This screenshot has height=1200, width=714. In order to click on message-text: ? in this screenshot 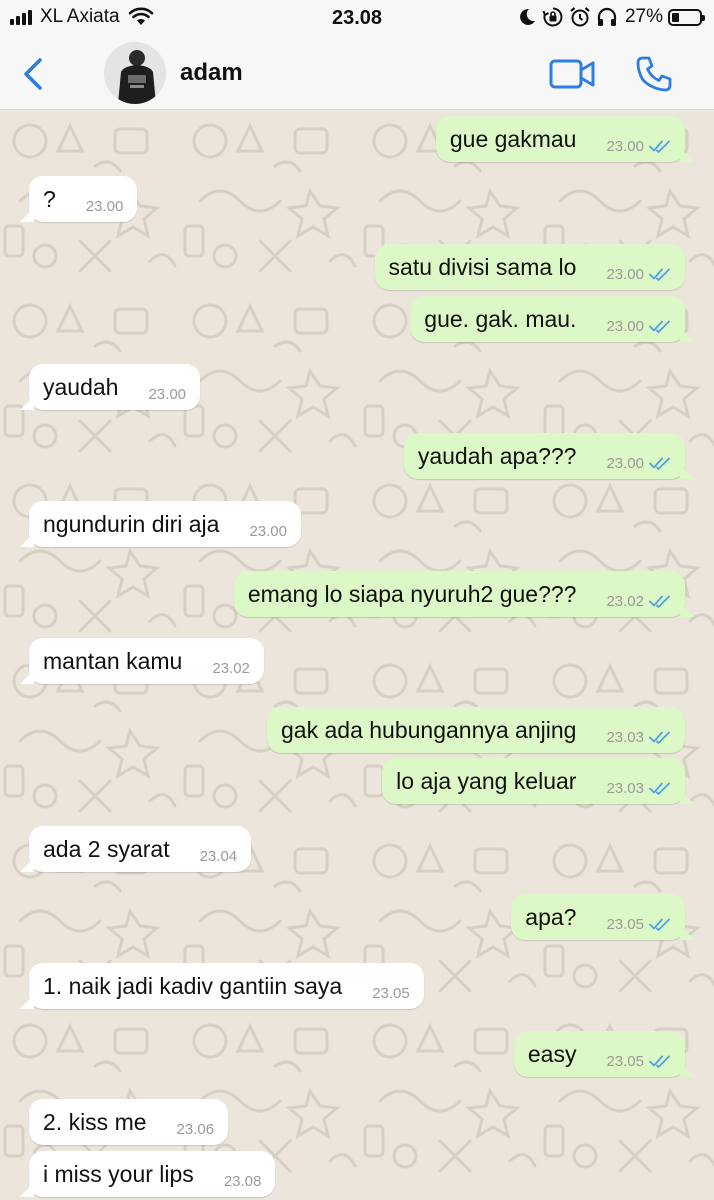, I will do `click(49, 199)`.